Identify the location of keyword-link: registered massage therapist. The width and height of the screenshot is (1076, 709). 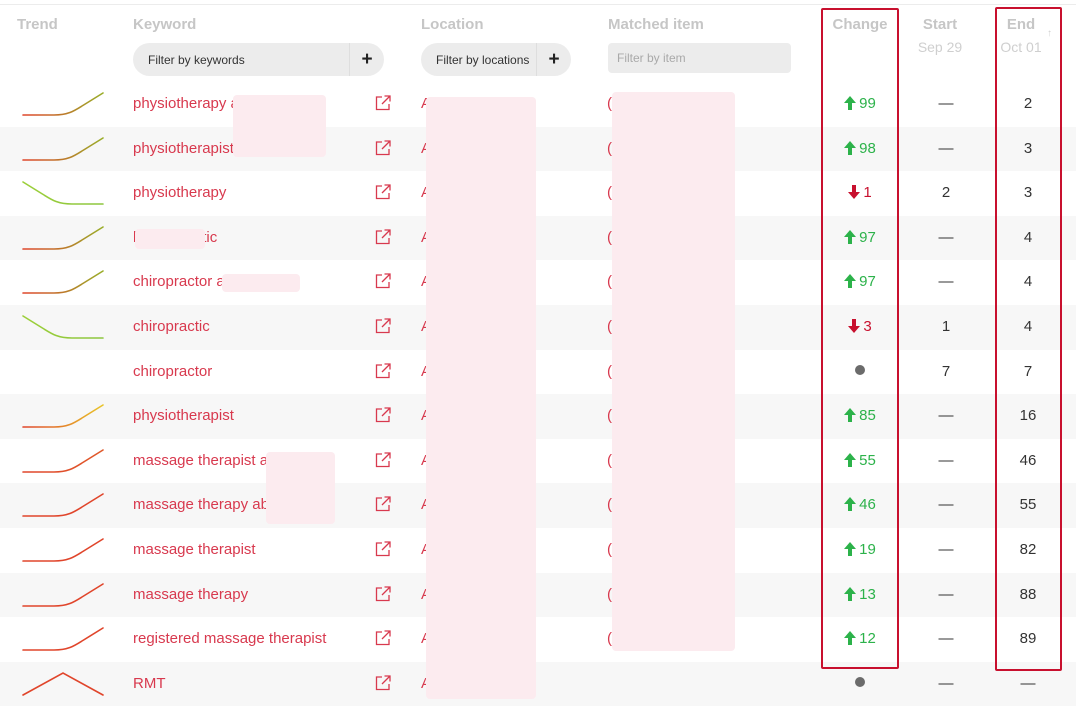
(229, 638).